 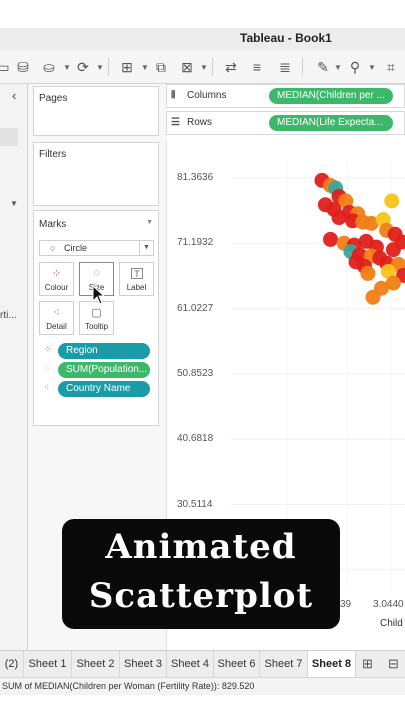 I want to click on rows-shelf-label: Rows, so click(x=200, y=122).